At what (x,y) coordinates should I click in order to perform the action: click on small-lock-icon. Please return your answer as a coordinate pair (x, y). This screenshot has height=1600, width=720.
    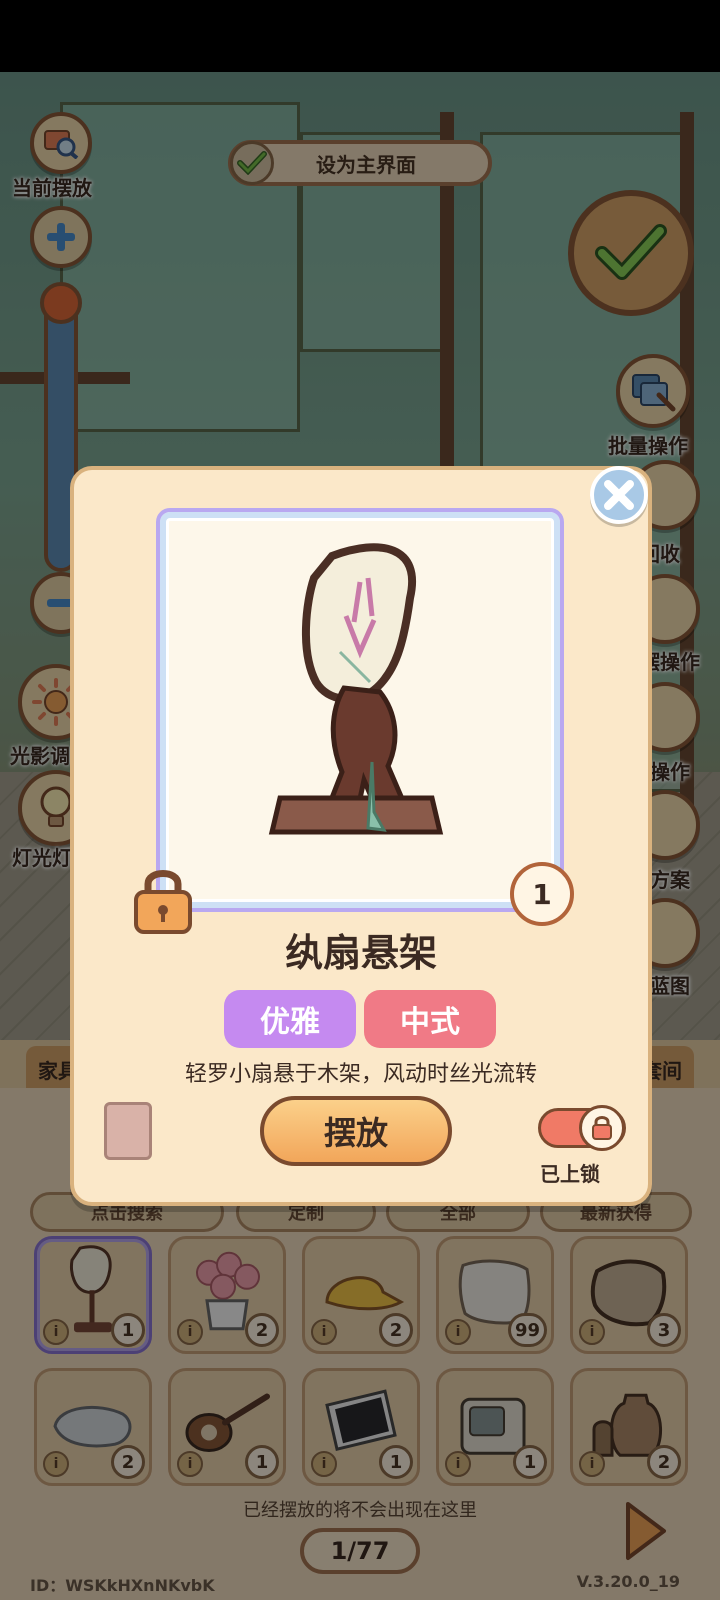
    Looking at the image, I should click on (602, 1128).